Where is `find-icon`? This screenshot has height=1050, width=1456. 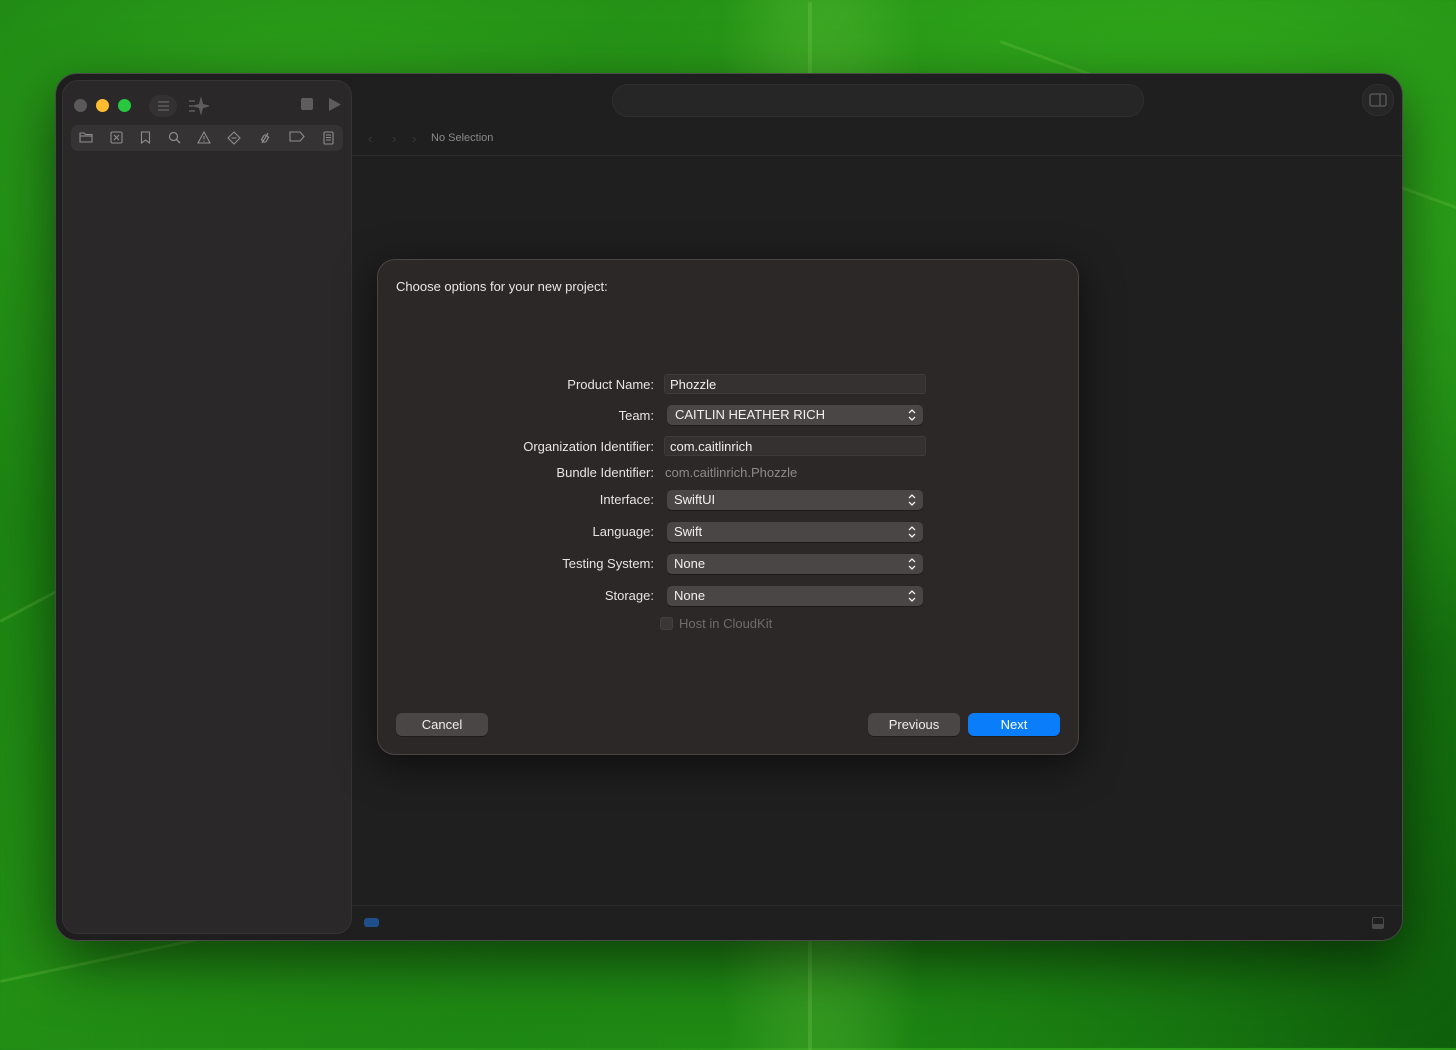
find-icon is located at coordinates (174, 138).